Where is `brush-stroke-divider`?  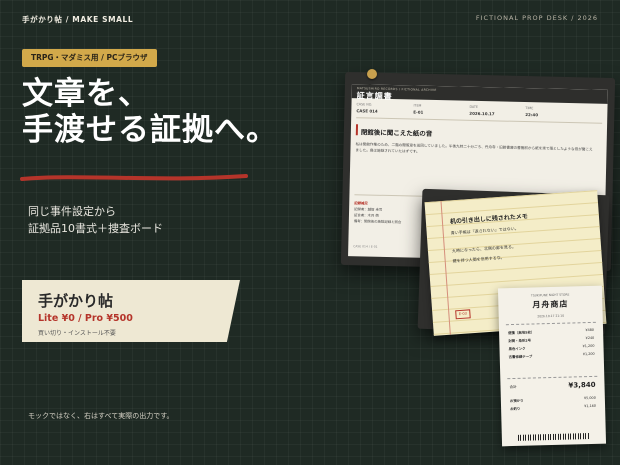
brush-stroke-divider is located at coordinates (134, 177).